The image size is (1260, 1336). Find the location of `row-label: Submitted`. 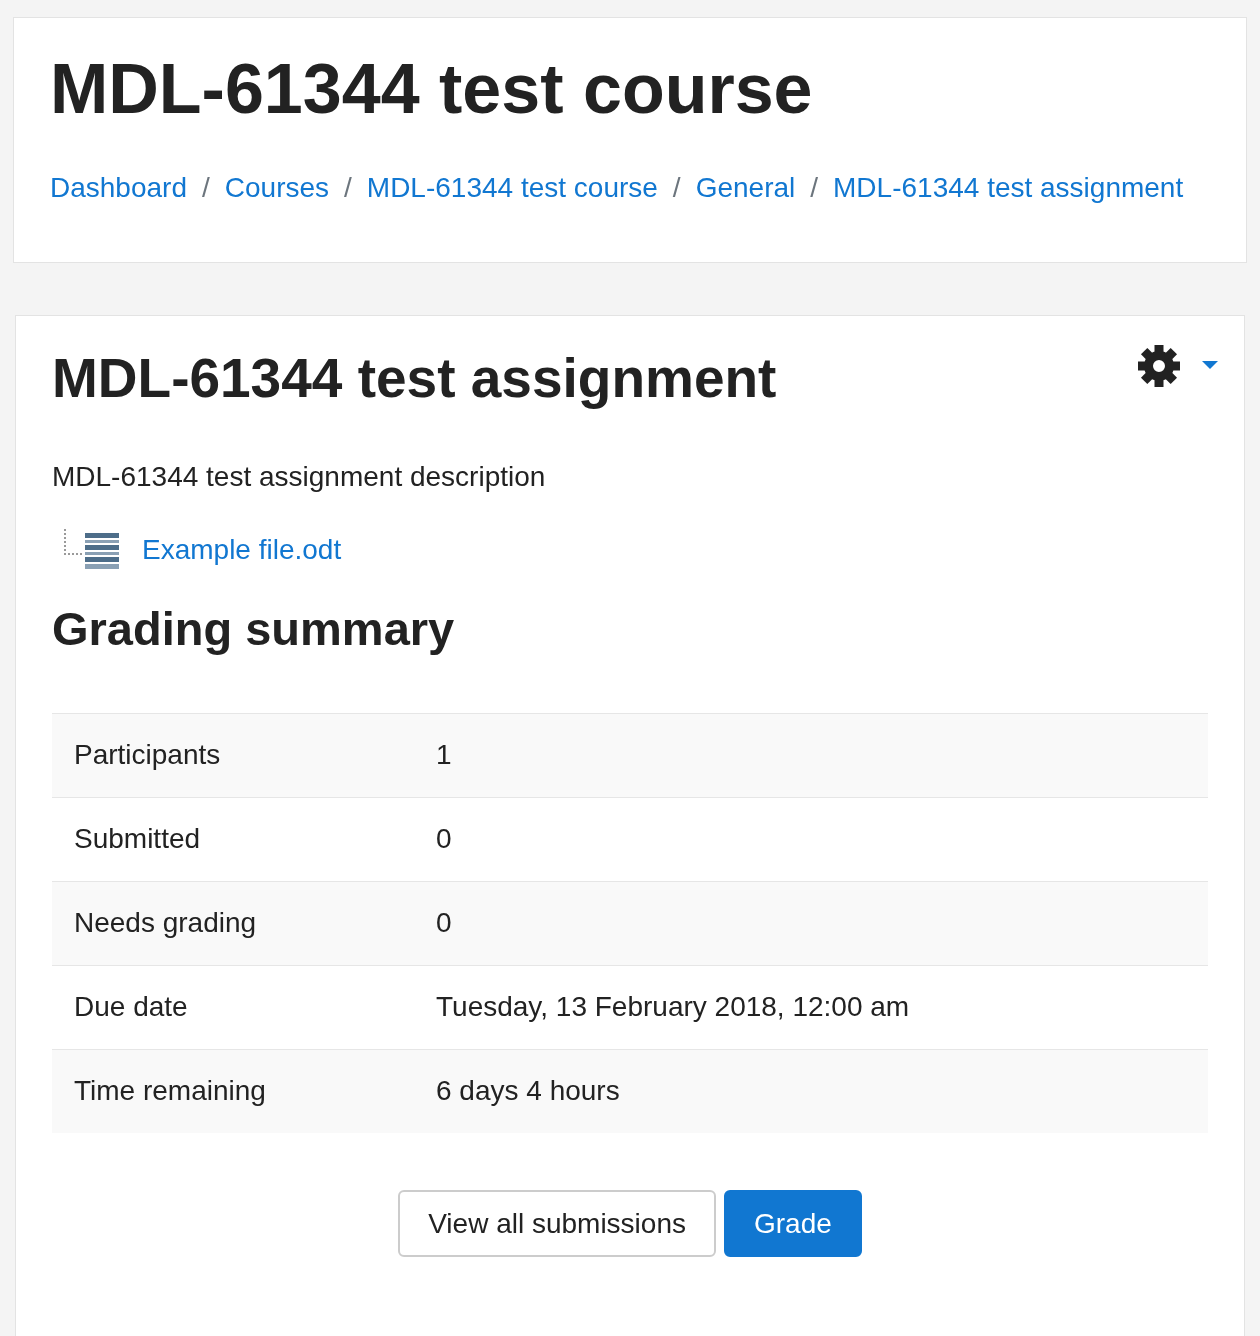

row-label: Submitted is located at coordinates (233, 839).